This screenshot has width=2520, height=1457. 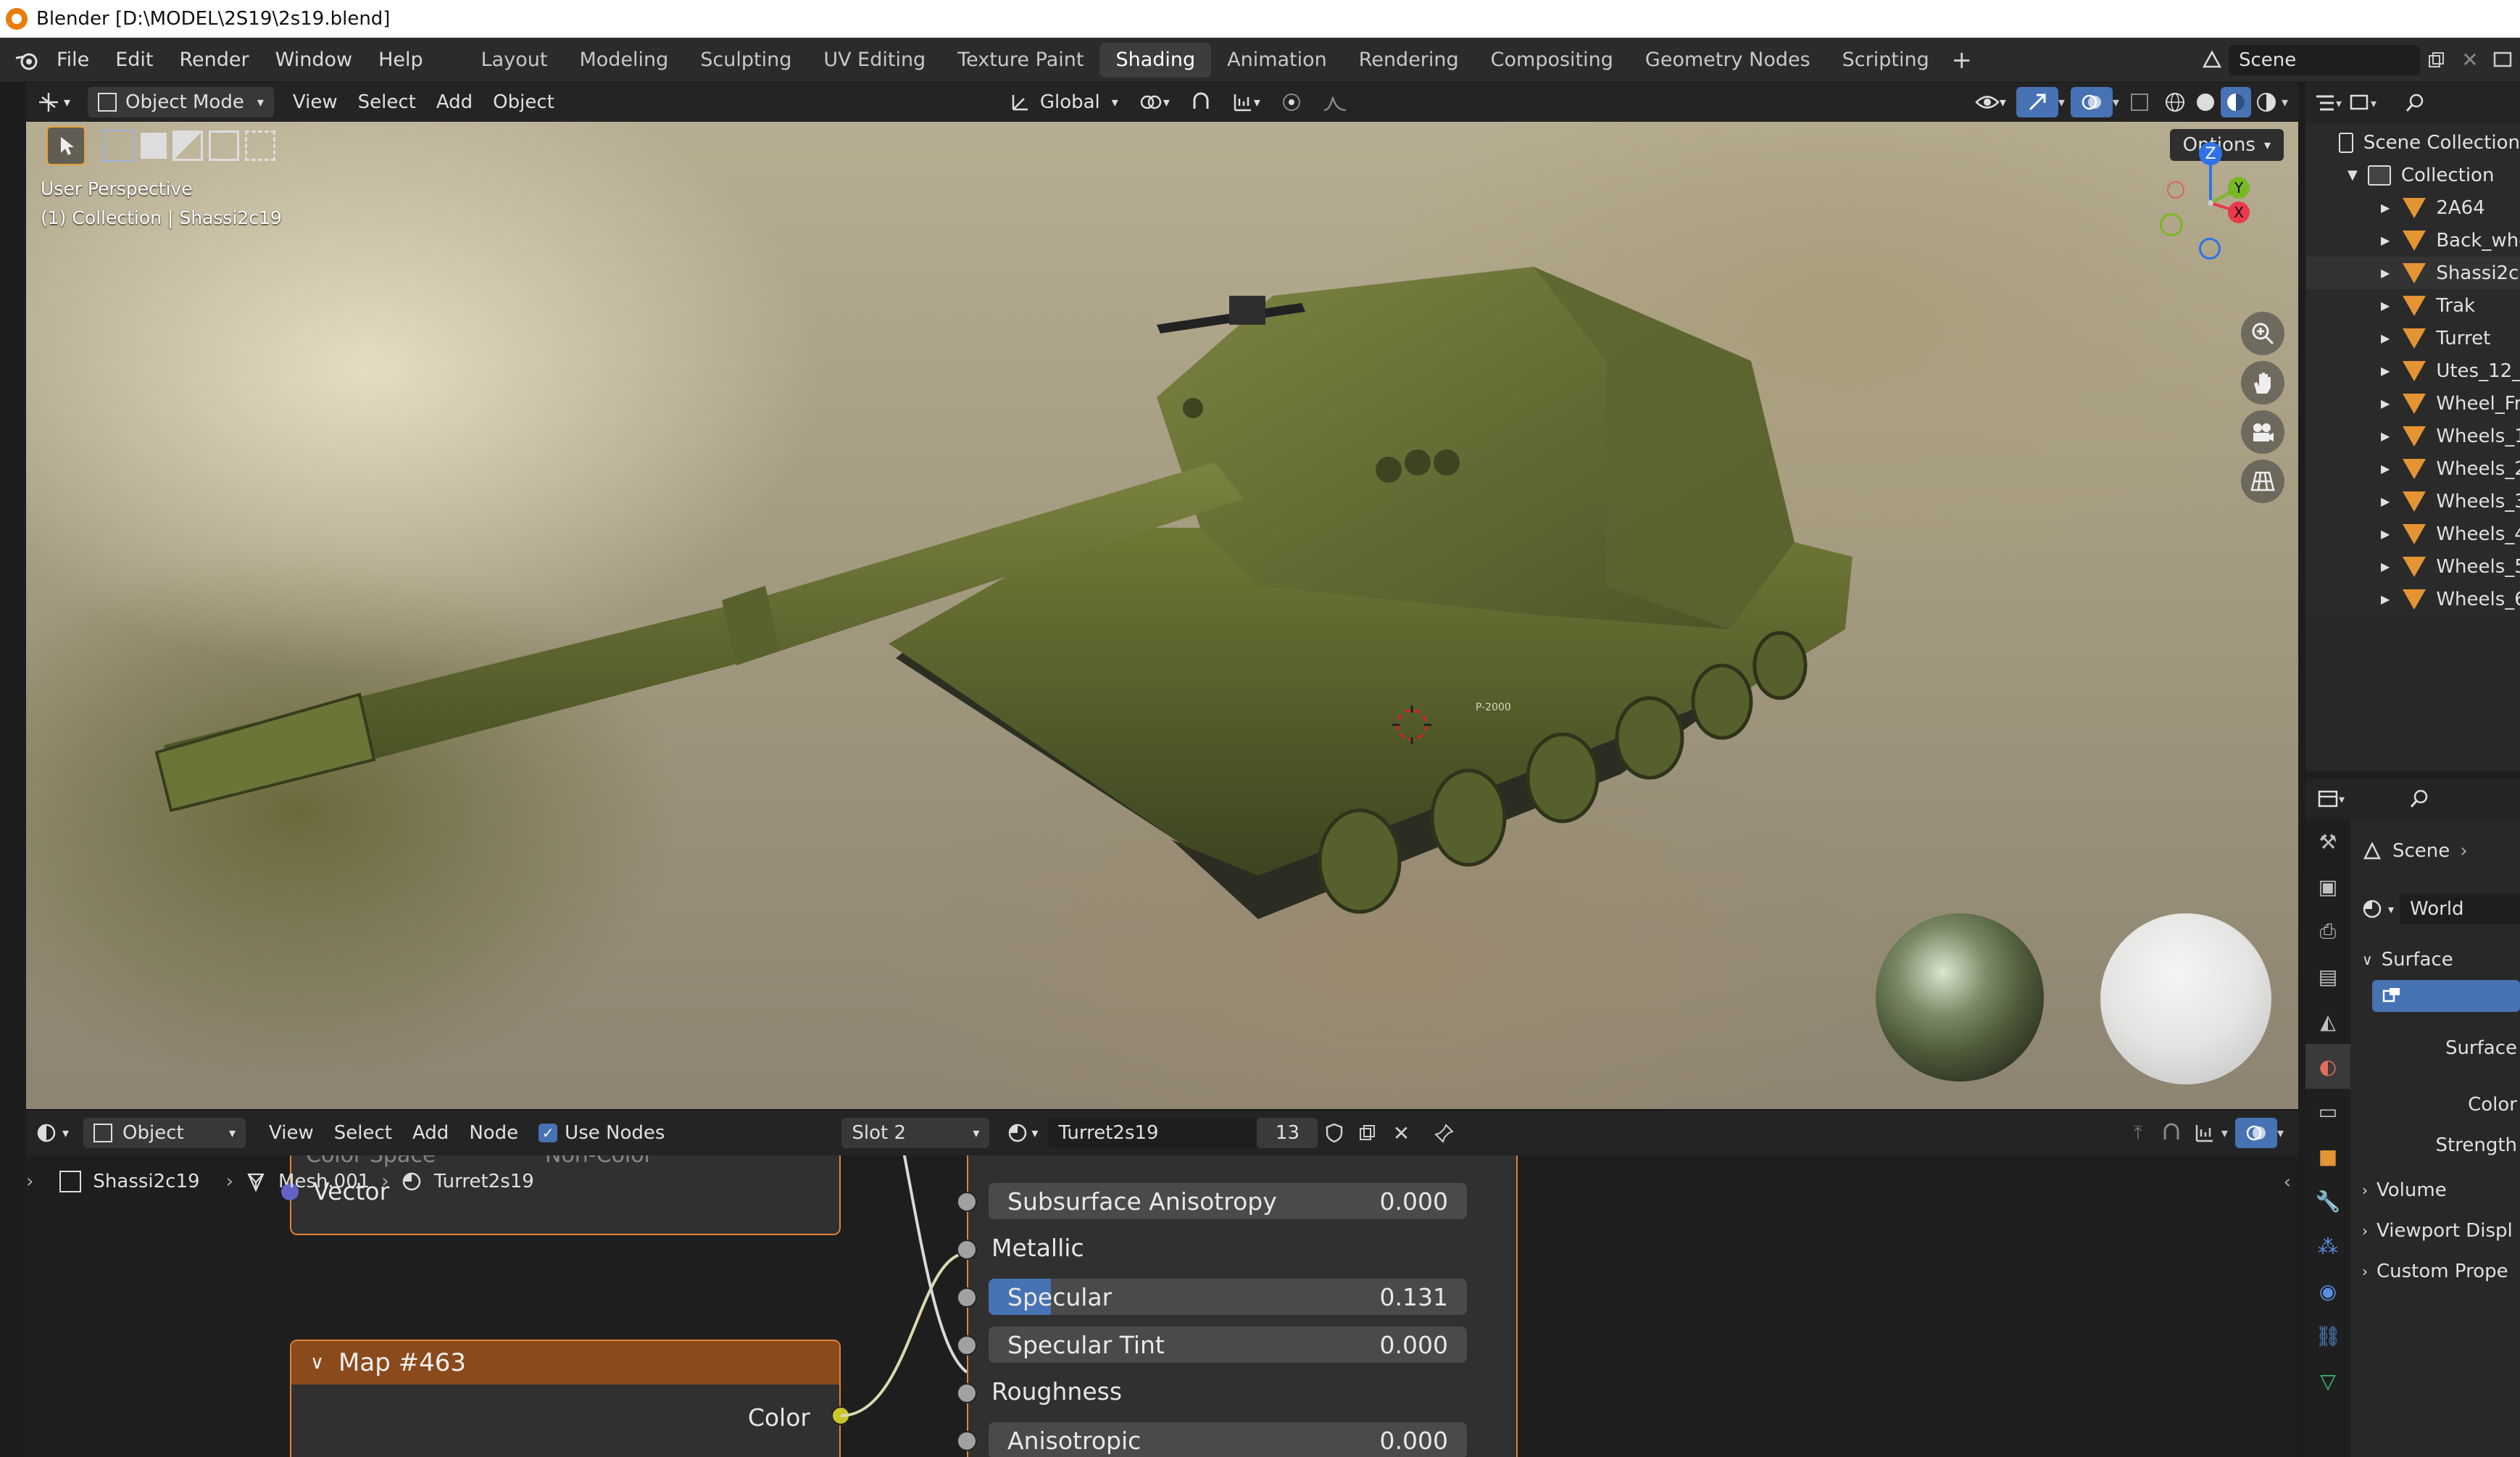 What do you see at coordinates (2171, 224) in the screenshot?
I see `gizmo-neg-y-axis` at bounding box center [2171, 224].